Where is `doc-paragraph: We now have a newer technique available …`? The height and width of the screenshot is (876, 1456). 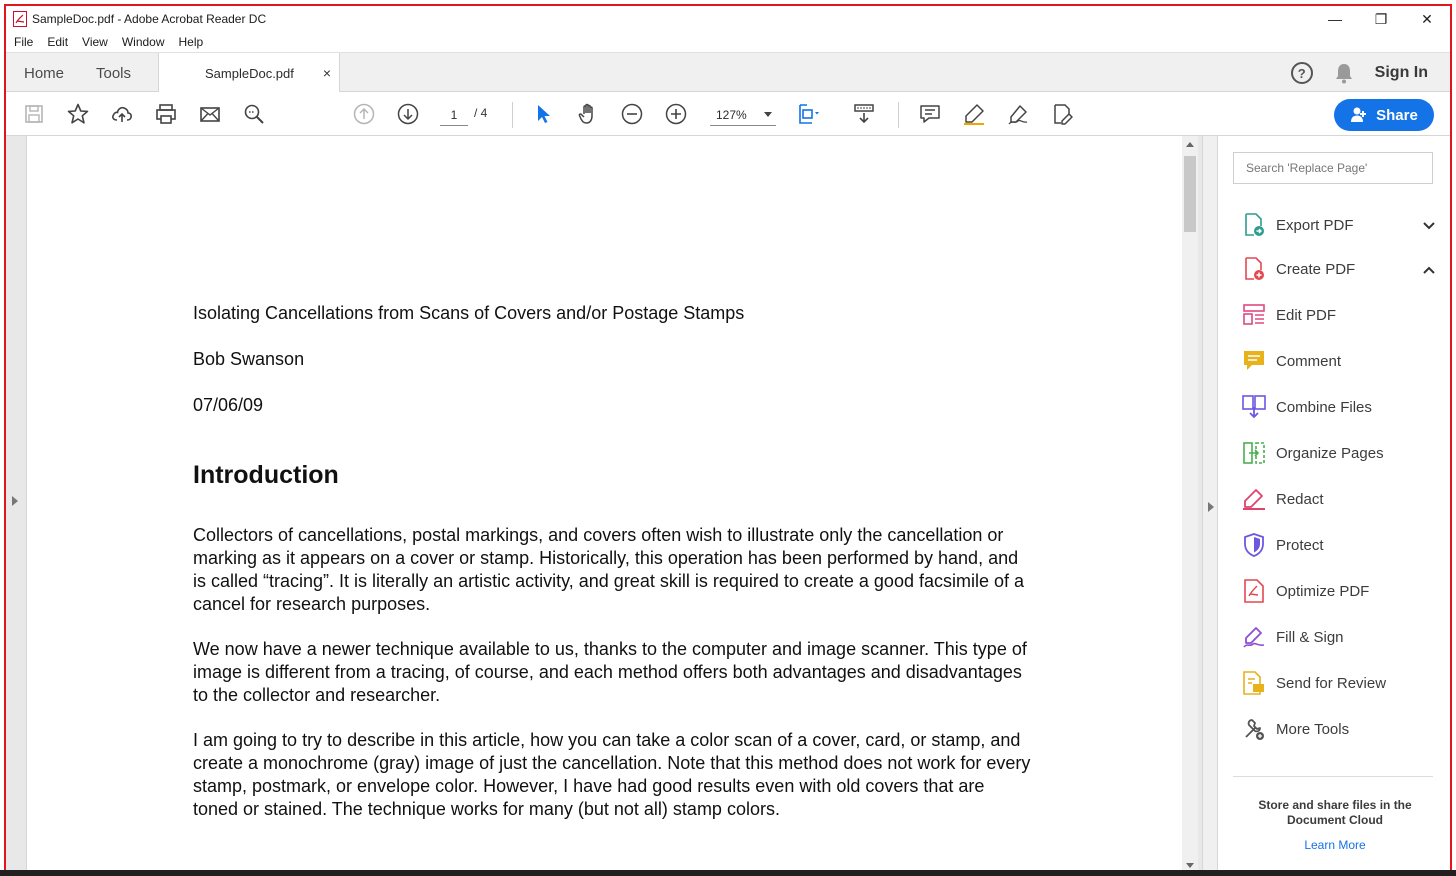 doc-paragraph: We now have a newer technique available … is located at coordinates (610, 672).